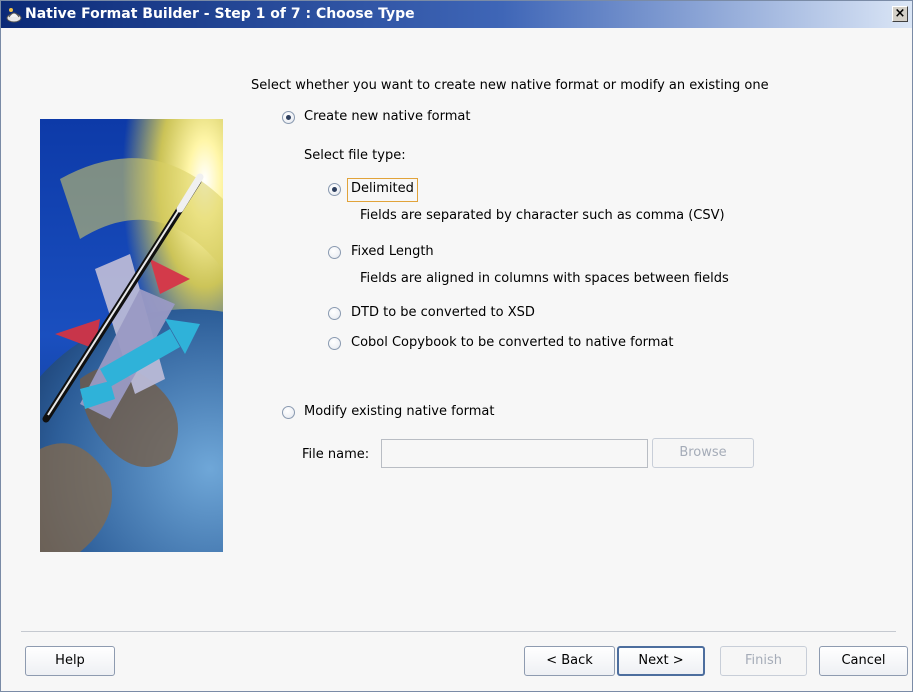 The image size is (913, 692). I want to click on browse-button: Browse, so click(703, 453).